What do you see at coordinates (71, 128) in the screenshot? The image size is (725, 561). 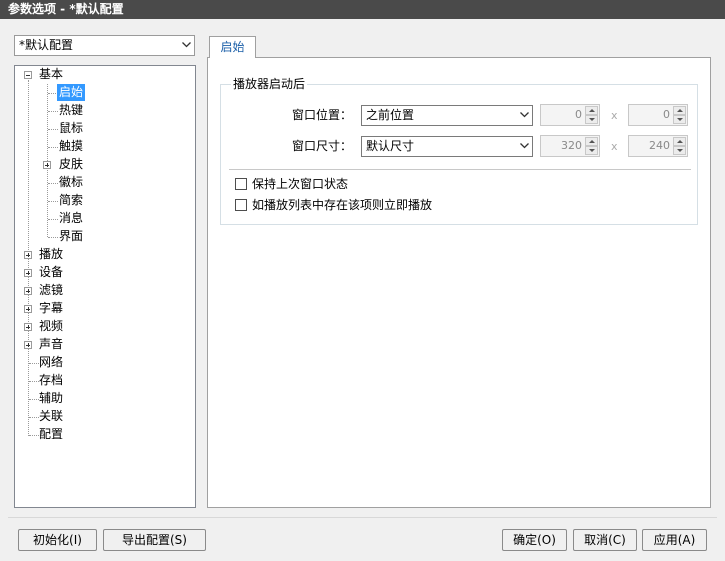 I see `tree-item-mouse: 鼠标` at bounding box center [71, 128].